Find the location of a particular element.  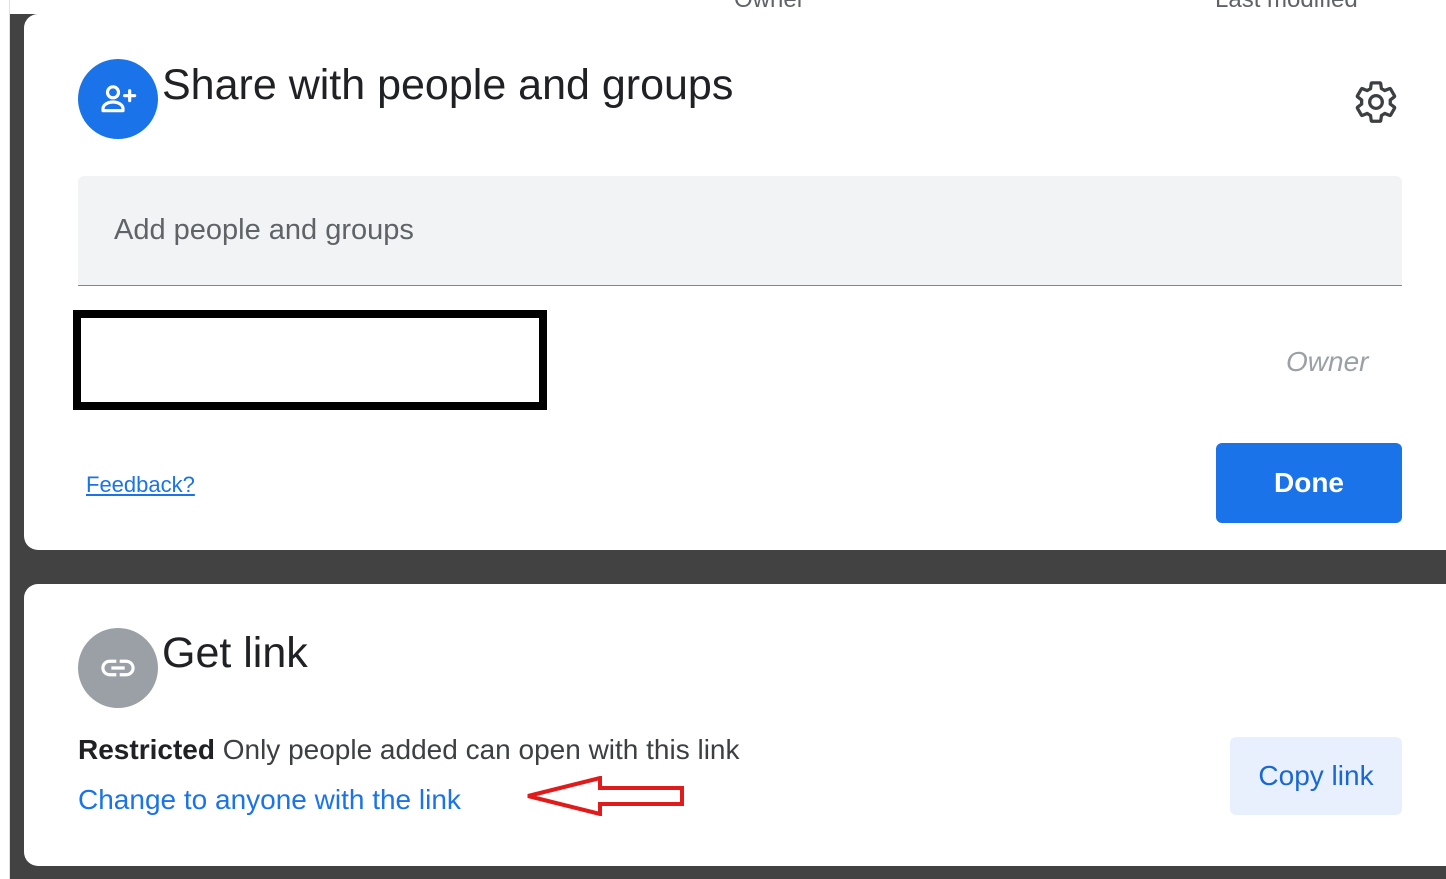

copy-link-button: Copy link is located at coordinates (1316, 776).